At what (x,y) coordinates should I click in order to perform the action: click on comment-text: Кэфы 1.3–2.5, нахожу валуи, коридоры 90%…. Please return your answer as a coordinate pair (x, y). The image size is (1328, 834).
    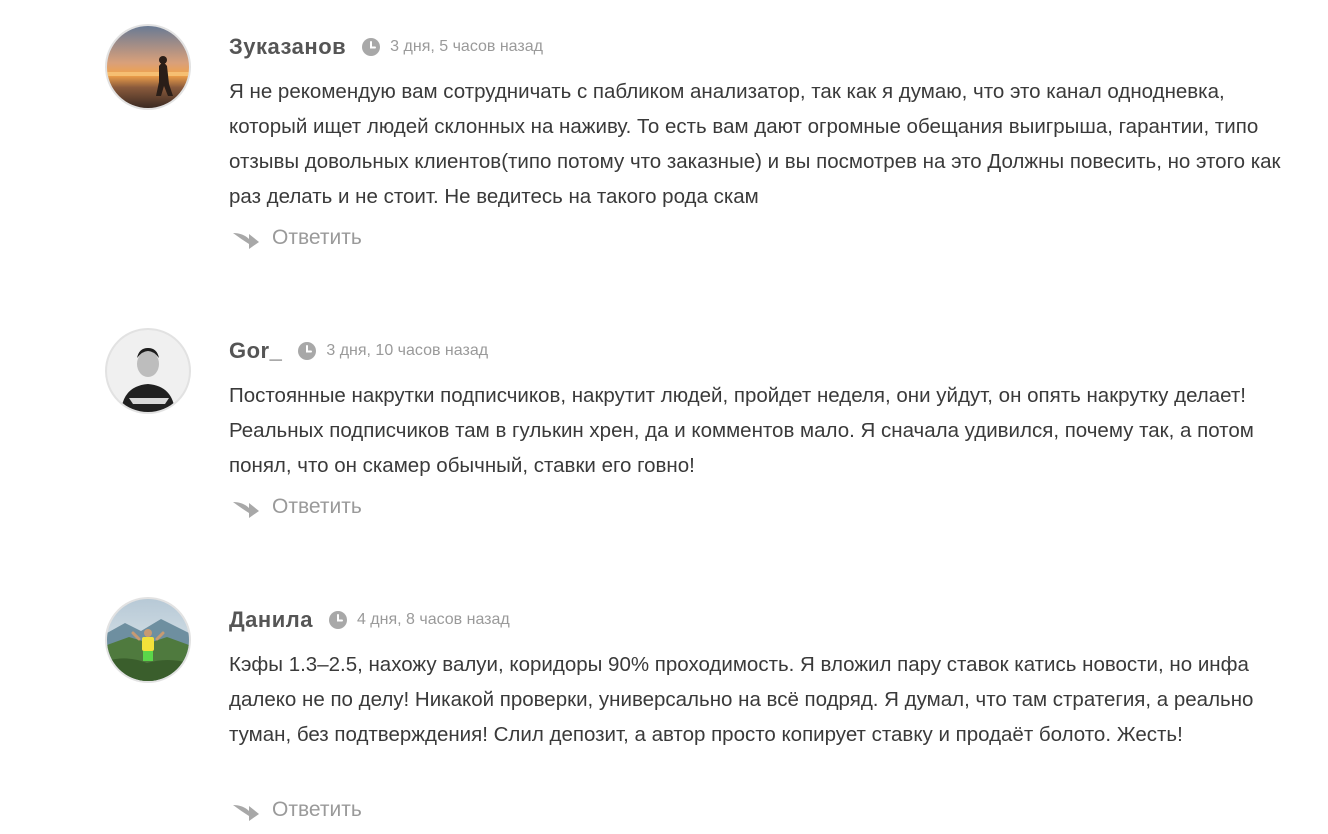
    Looking at the image, I should click on (741, 699).